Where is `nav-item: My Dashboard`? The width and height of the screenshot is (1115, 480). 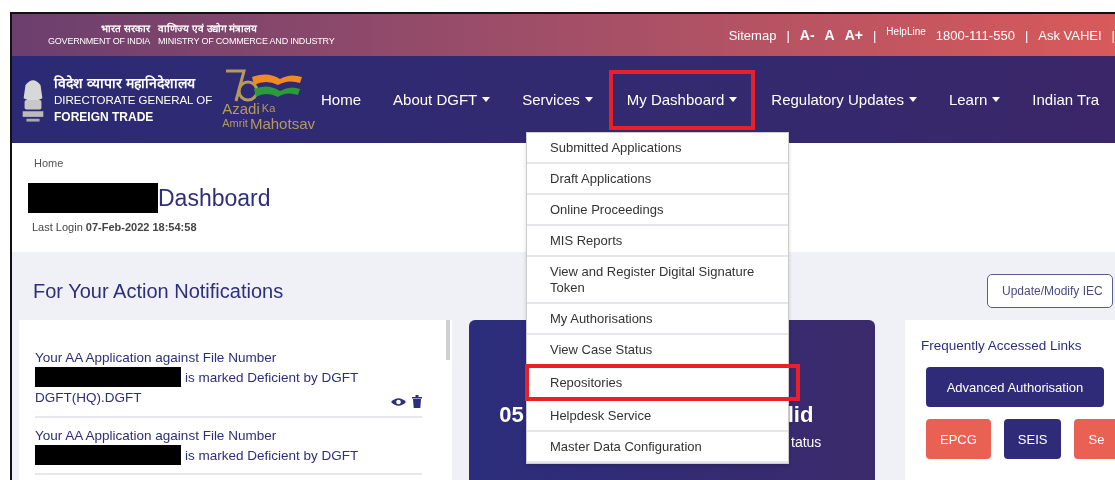
nav-item: My Dashboard is located at coordinates (682, 99).